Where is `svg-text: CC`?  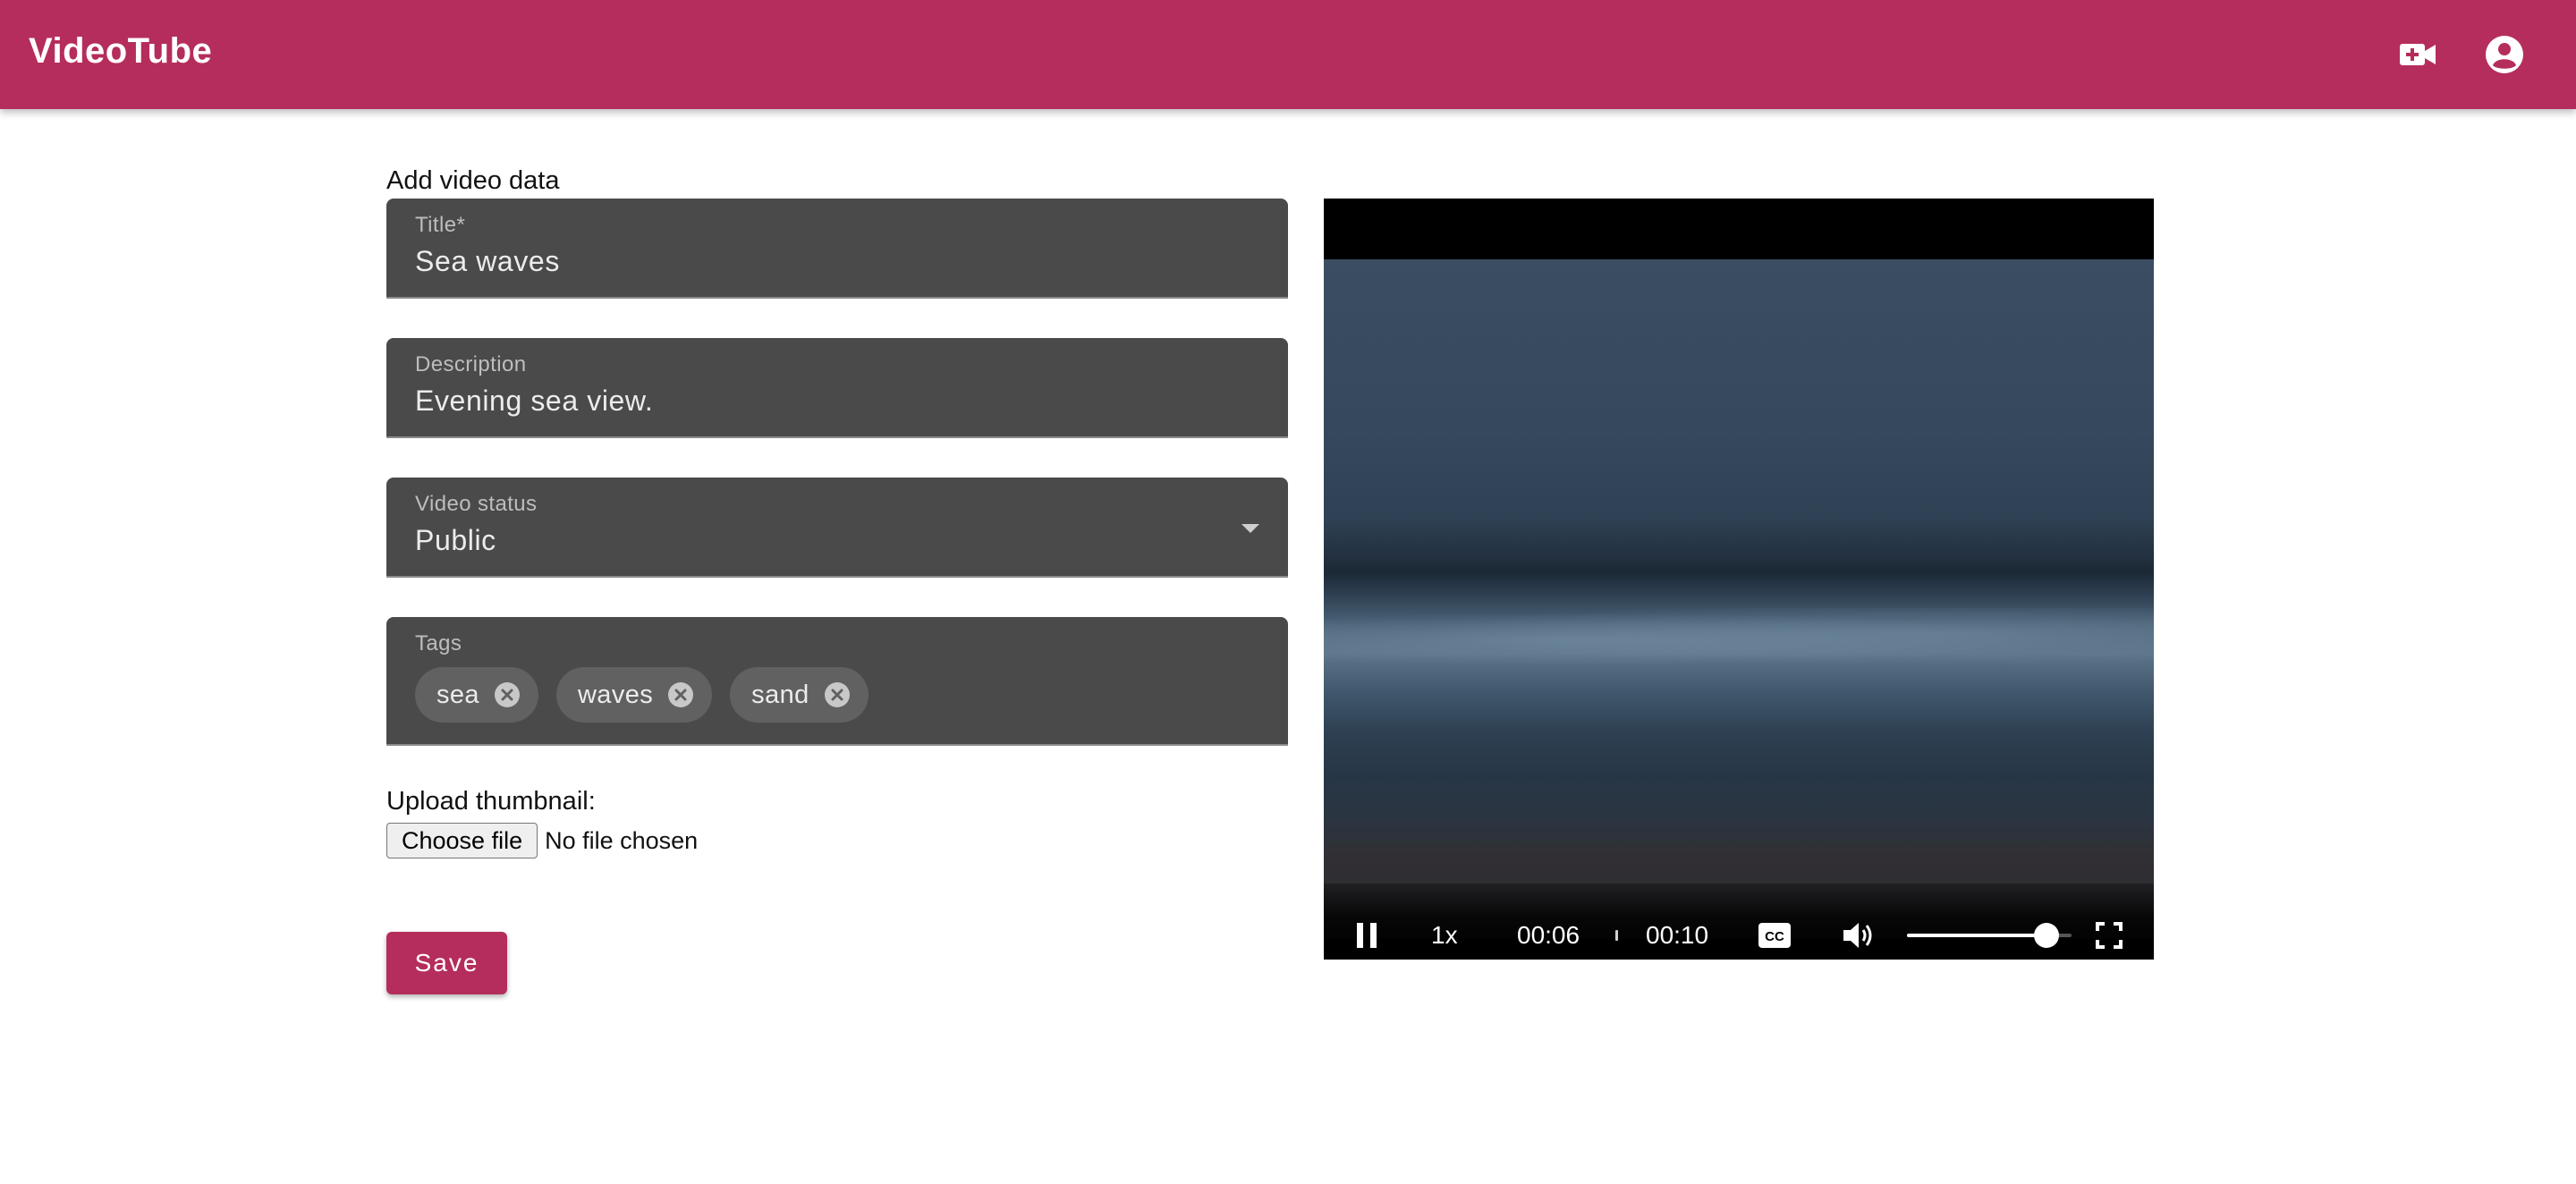
svg-text: CC is located at coordinates (1774, 936).